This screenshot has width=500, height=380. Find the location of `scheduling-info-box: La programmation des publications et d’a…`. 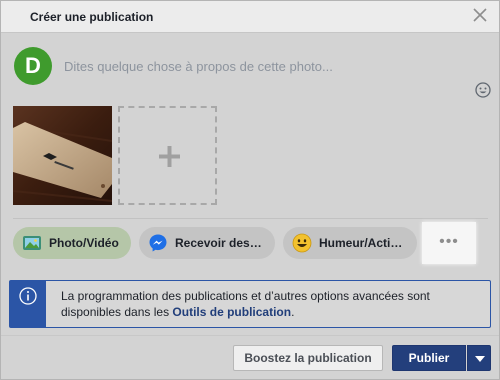

scheduling-info-box: La programmation des publications et d’a… is located at coordinates (250, 304).